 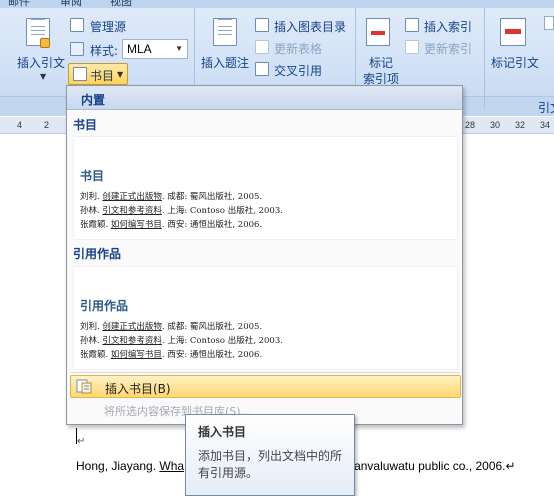 What do you see at coordinates (102, 76) in the screenshot?
I see `bibliography-label: 书目` at bounding box center [102, 76].